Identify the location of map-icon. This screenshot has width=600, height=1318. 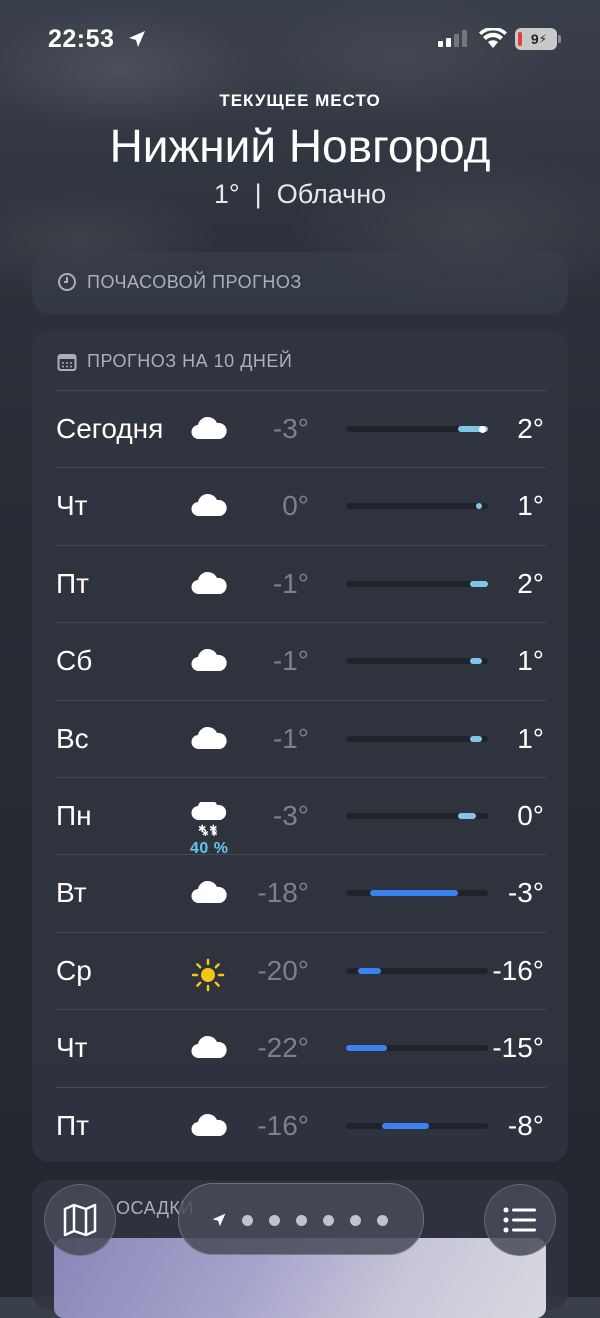
(80, 1220).